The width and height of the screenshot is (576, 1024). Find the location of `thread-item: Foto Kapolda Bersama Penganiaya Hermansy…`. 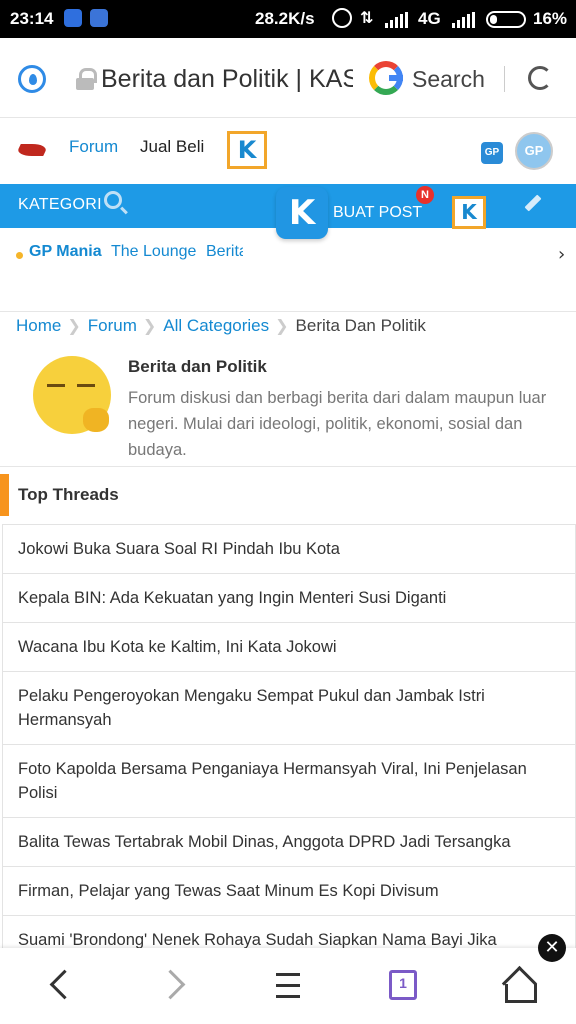

thread-item: Foto Kapolda Bersama Penganiaya Hermansy… is located at coordinates (289, 781).